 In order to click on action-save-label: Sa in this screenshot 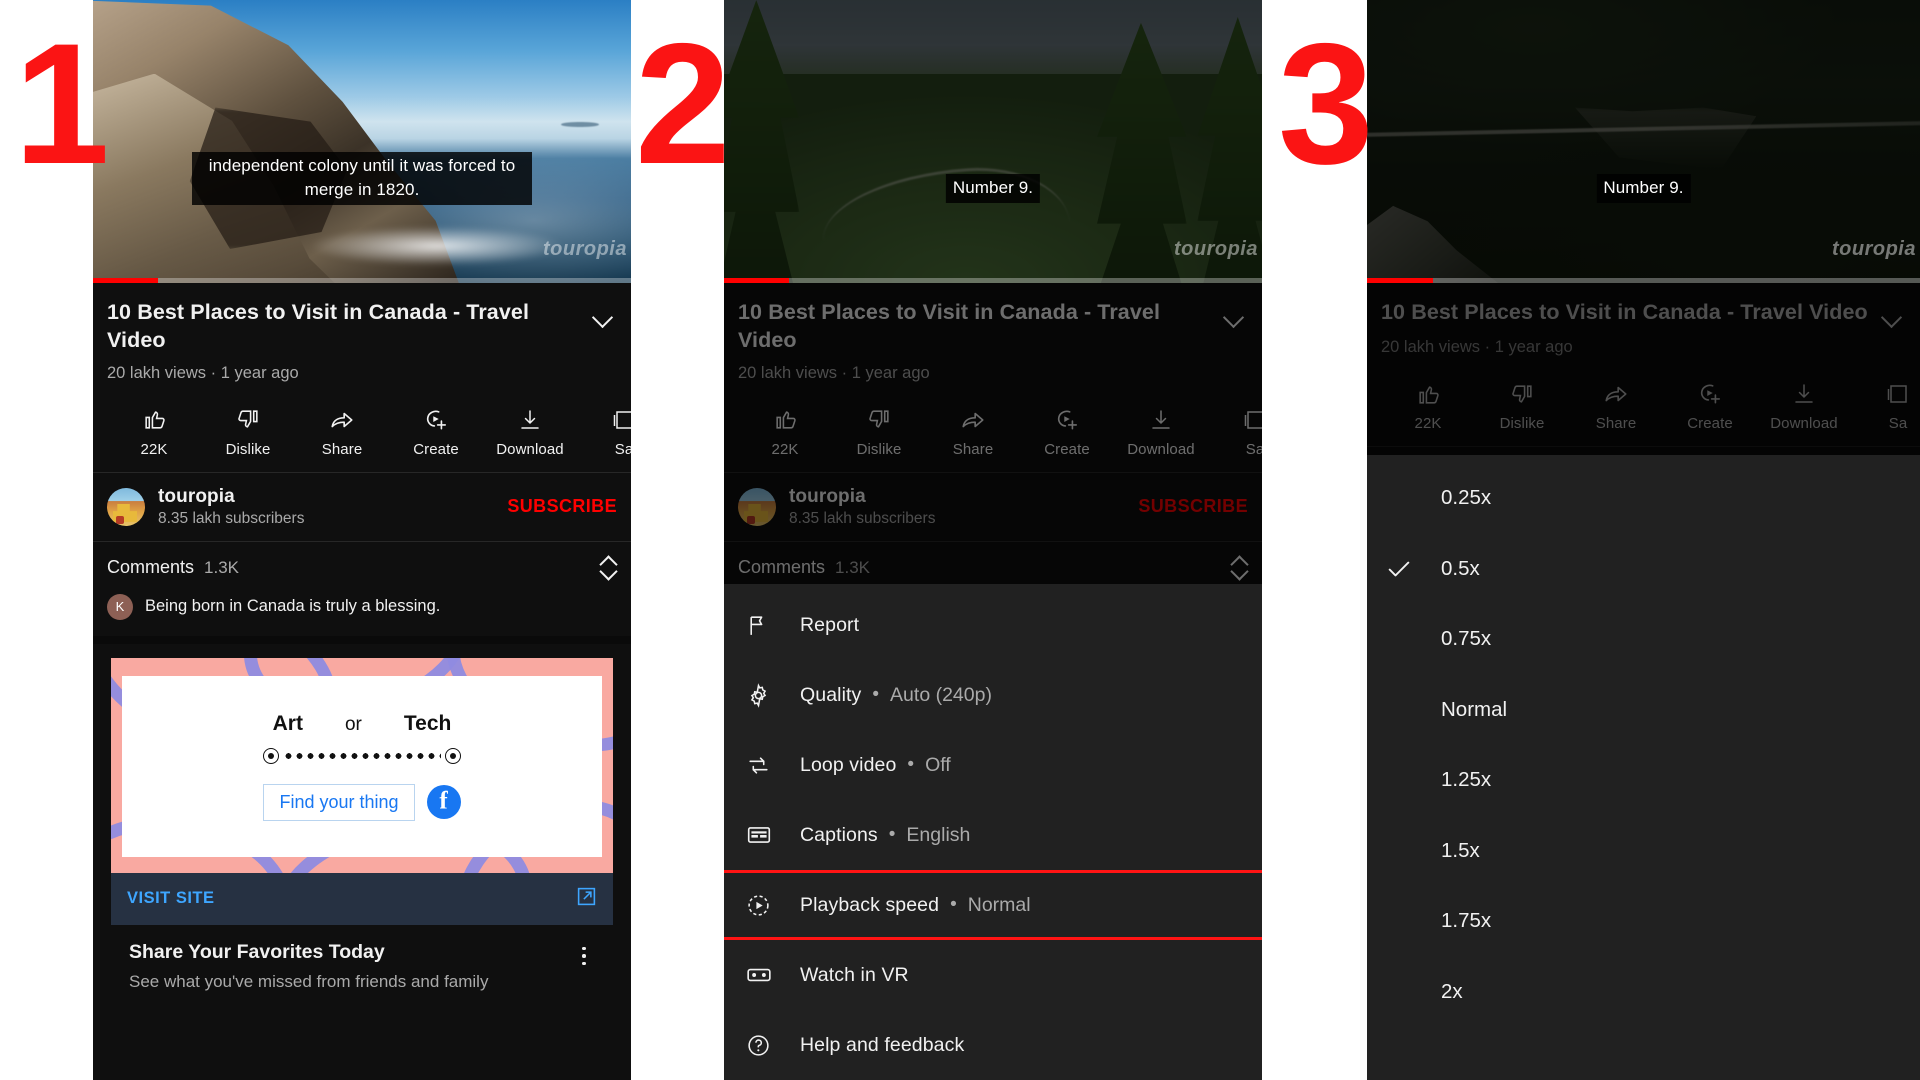, I will do `click(1898, 423)`.